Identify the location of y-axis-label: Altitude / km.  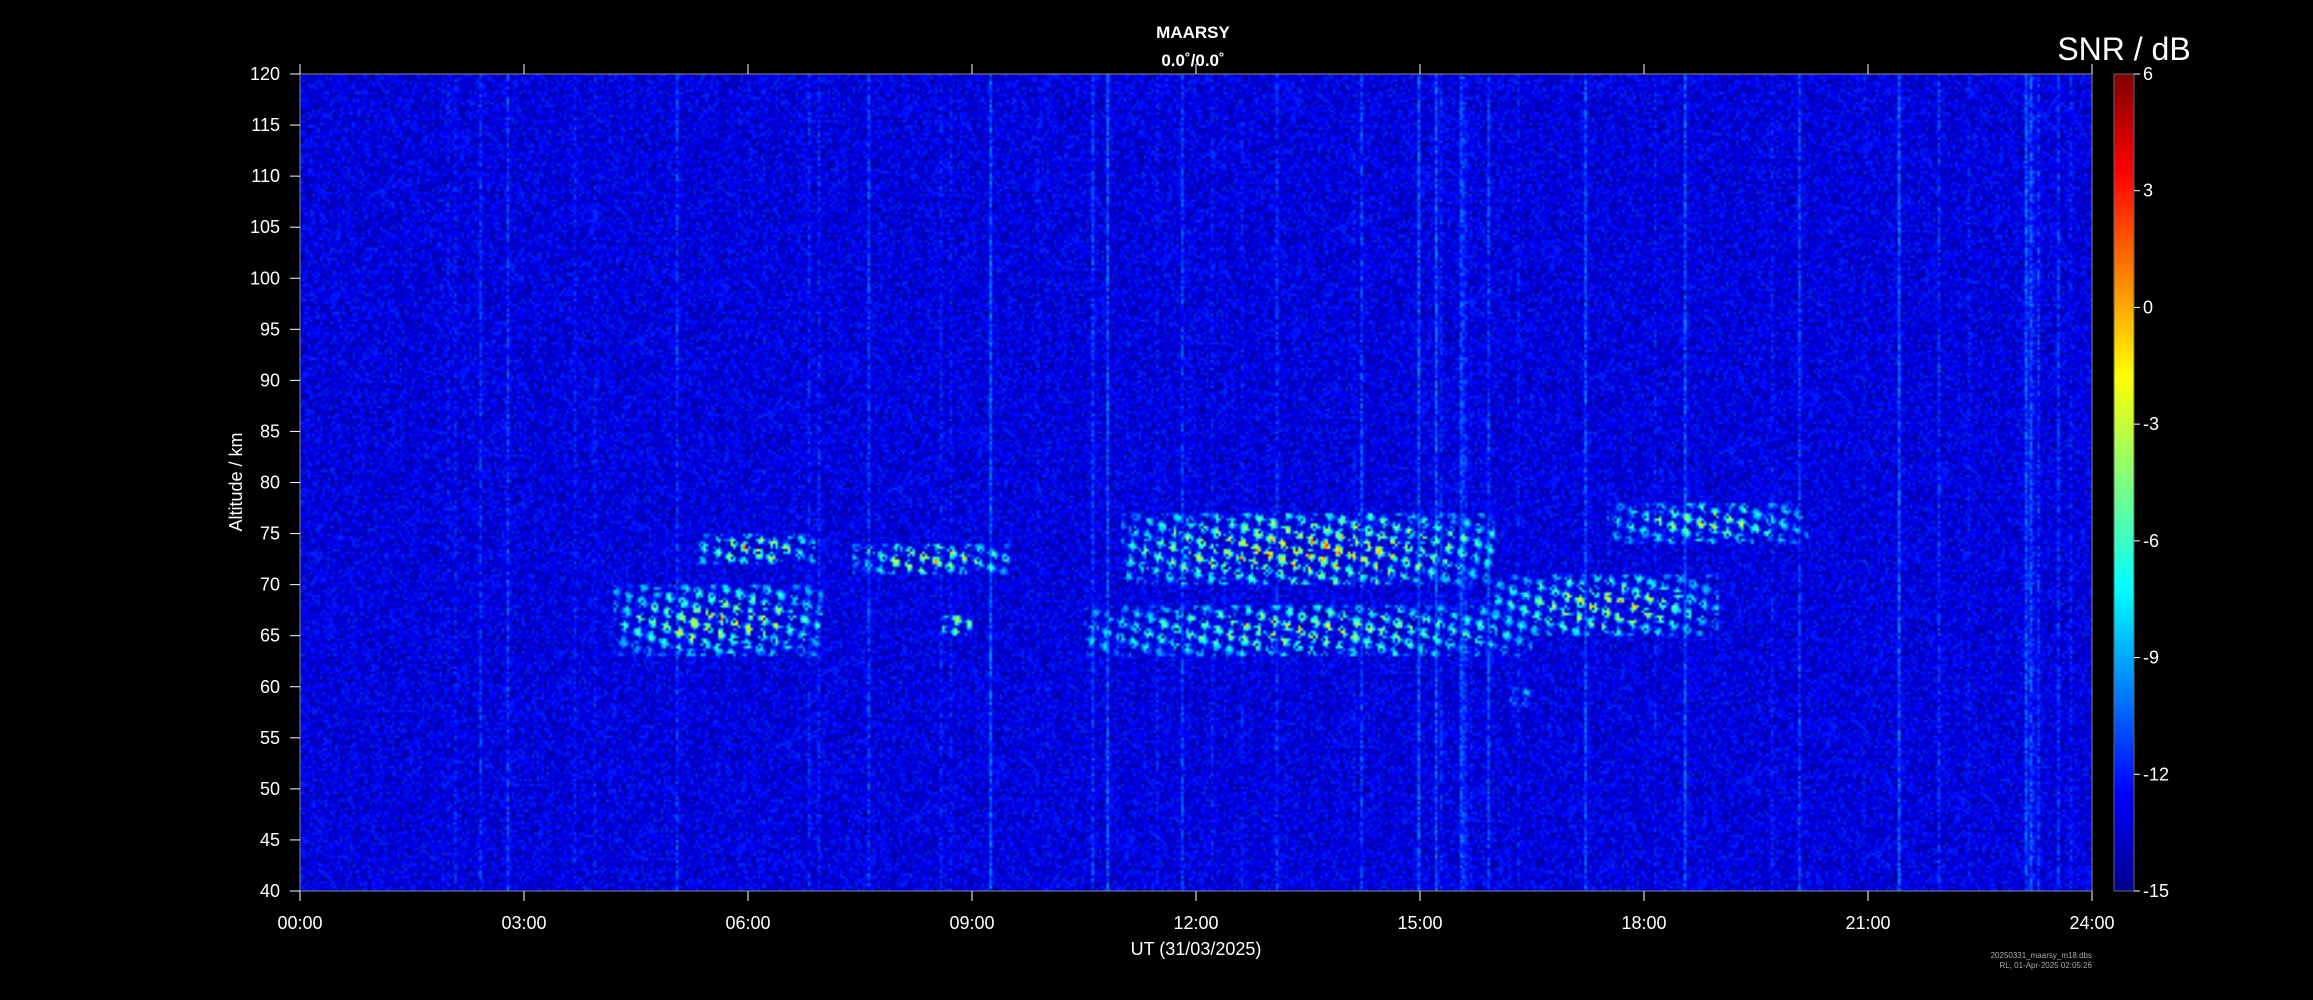
(236, 481).